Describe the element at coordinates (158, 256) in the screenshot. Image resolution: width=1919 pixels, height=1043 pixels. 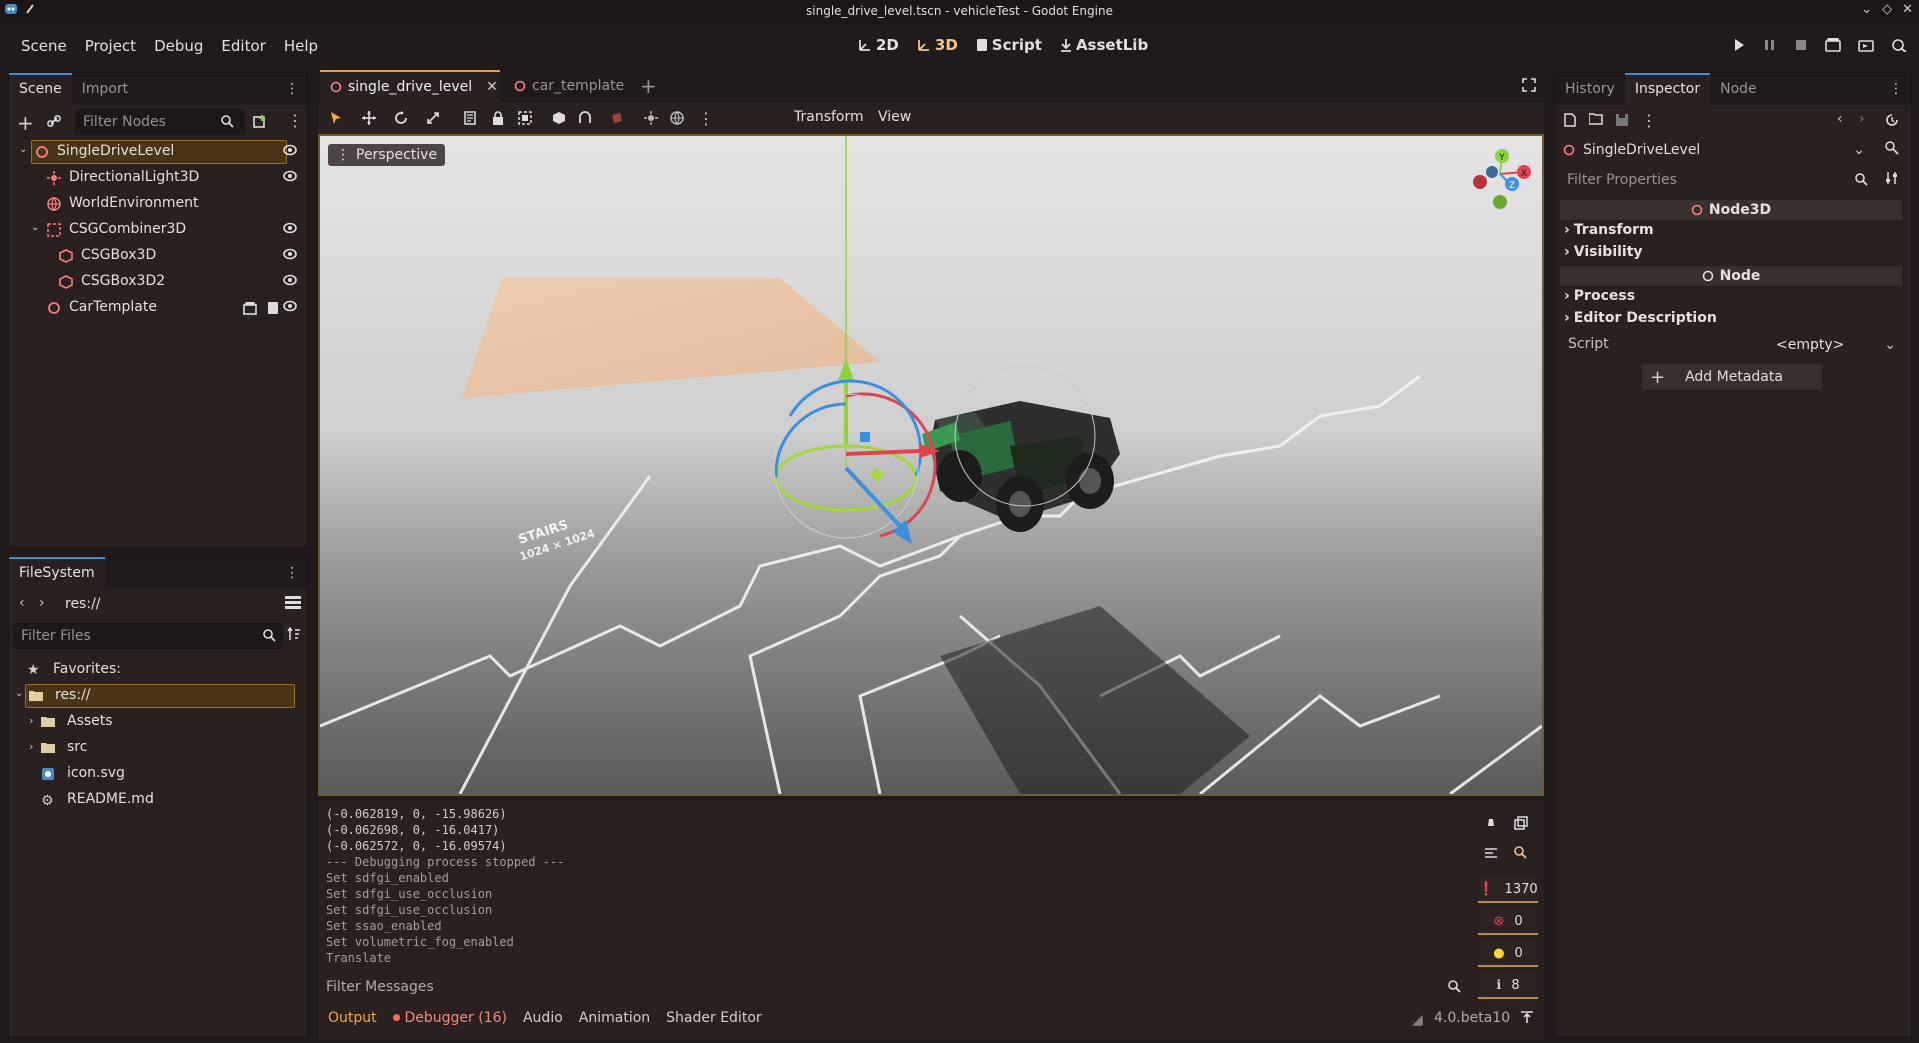
I see `tree-item-csgbox3d: CSGBox3D` at that location.